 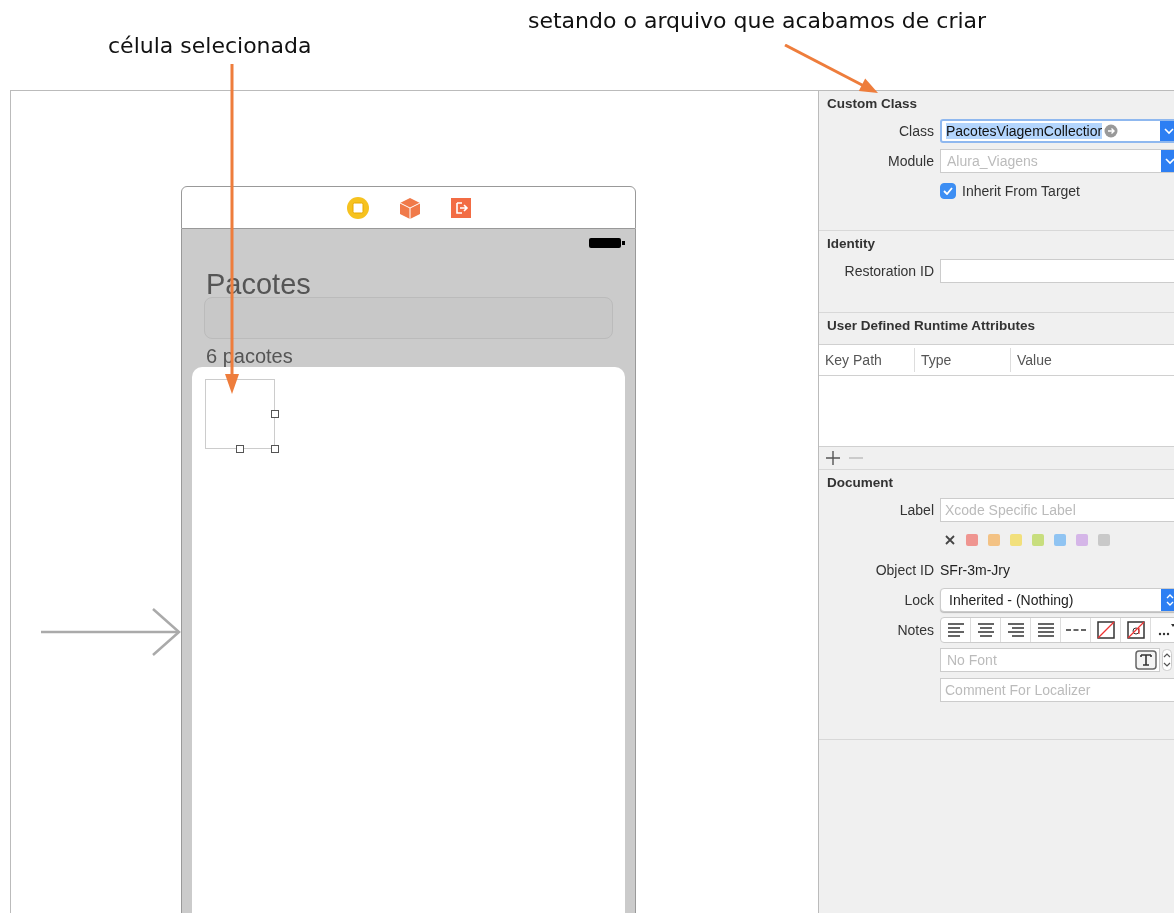 What do you see at coordinates (1167, 660) in the screenshot?
I see `stepper-icon` at bounding box center [1167, 660].